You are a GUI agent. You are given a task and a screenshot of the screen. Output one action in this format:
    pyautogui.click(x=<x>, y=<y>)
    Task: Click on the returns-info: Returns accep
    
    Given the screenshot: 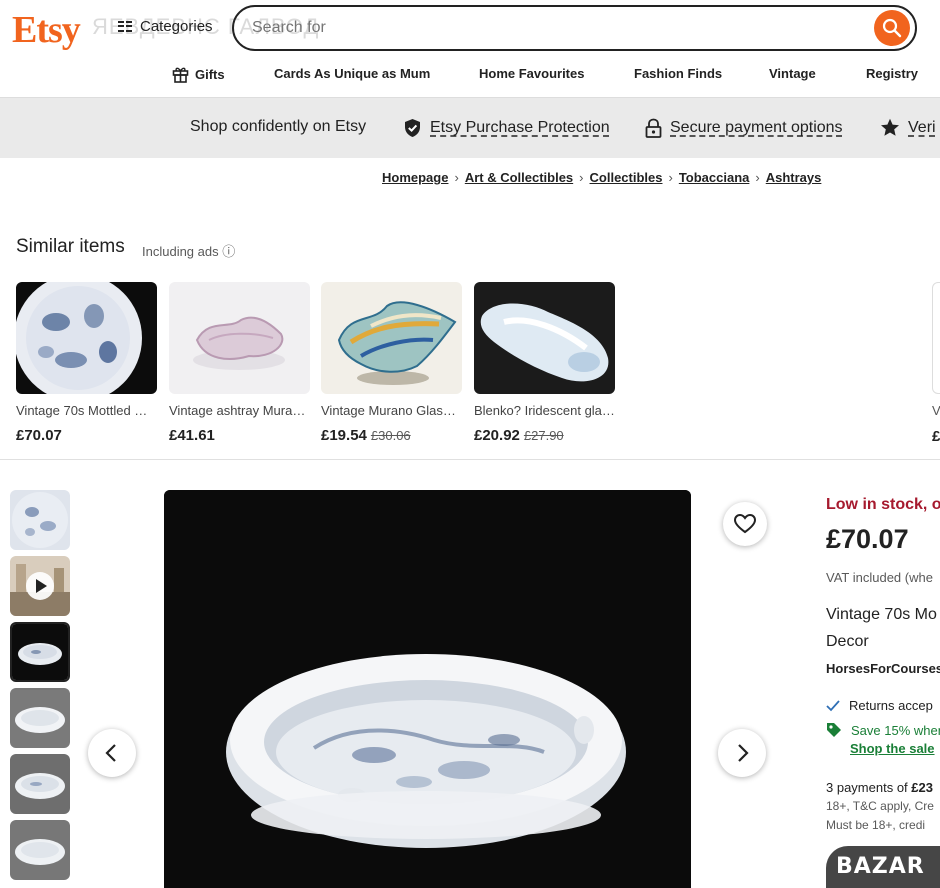 What is the action you would take?
    pyautogui.click(x=879, y=705)
    